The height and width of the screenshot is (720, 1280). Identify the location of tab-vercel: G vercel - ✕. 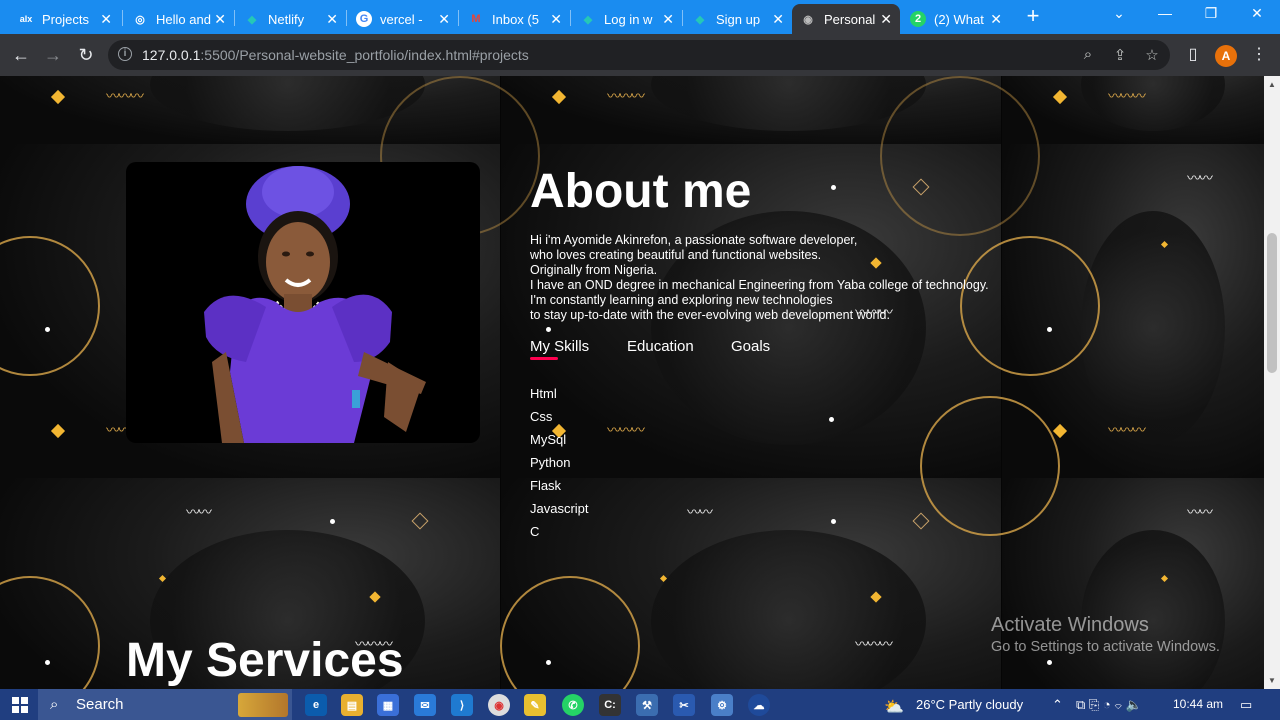
(403, 19).